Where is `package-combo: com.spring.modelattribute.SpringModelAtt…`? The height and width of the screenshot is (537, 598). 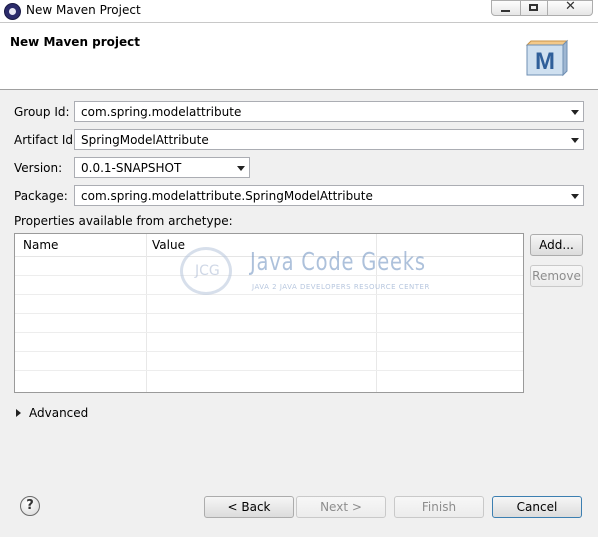
package-combo: com.spring.modelattribute.SpringModelAtt… is located at coordinates (329, 195).